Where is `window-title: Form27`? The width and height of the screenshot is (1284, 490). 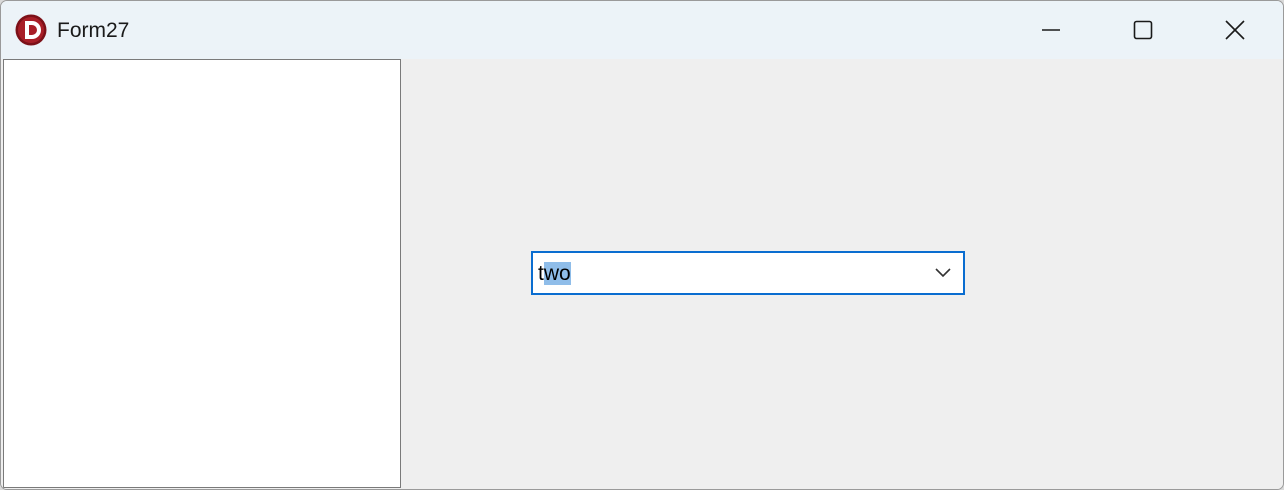
window-title: Form27 is located at coordinates (93, 30).